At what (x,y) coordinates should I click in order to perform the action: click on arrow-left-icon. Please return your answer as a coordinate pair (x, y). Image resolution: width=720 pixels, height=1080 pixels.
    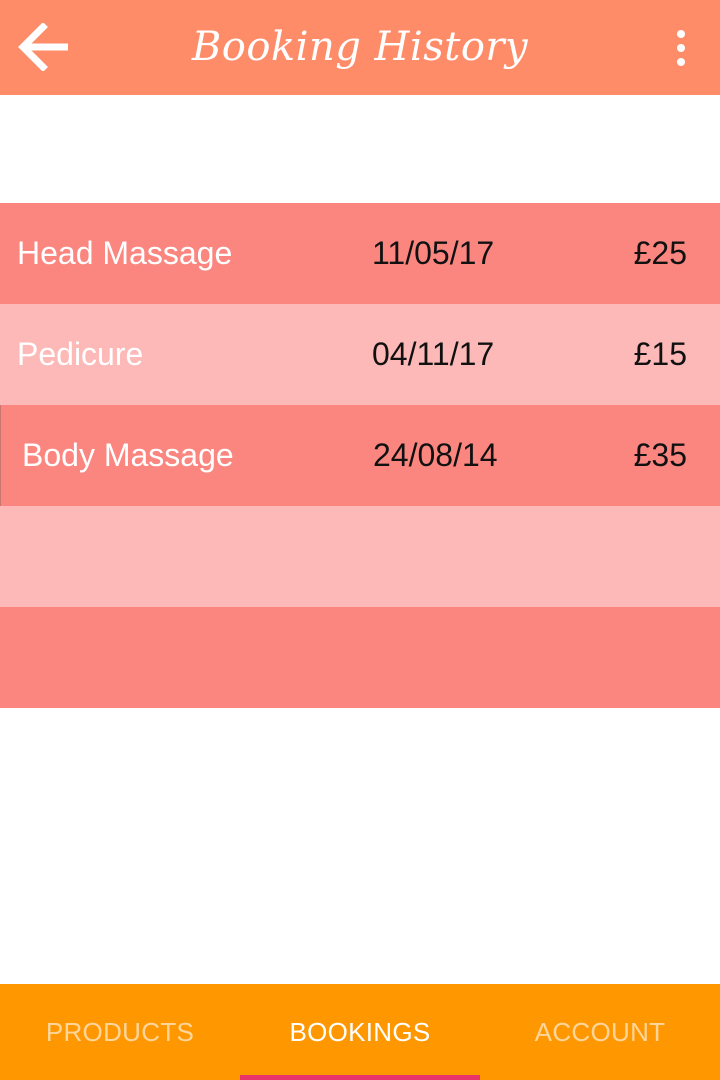
    Looking at the image, I should click on (43, 47).